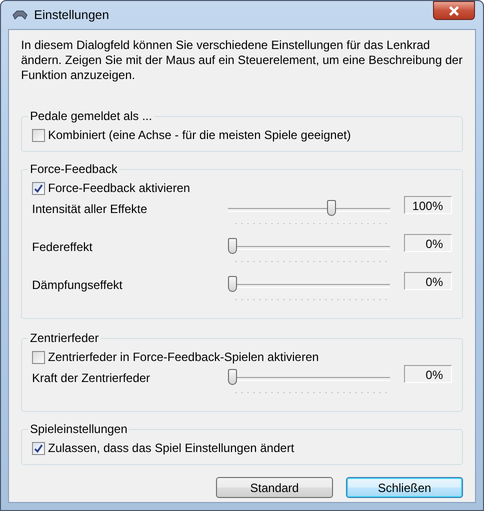  I want to click on slider-label: Intensität aller Effekte, so click(90, 209).